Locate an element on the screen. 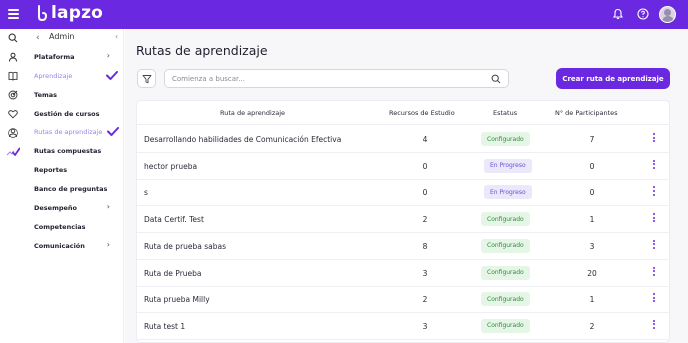 The image size is (688, 343). column-header: Estatus is located at coordinates (505, 113).